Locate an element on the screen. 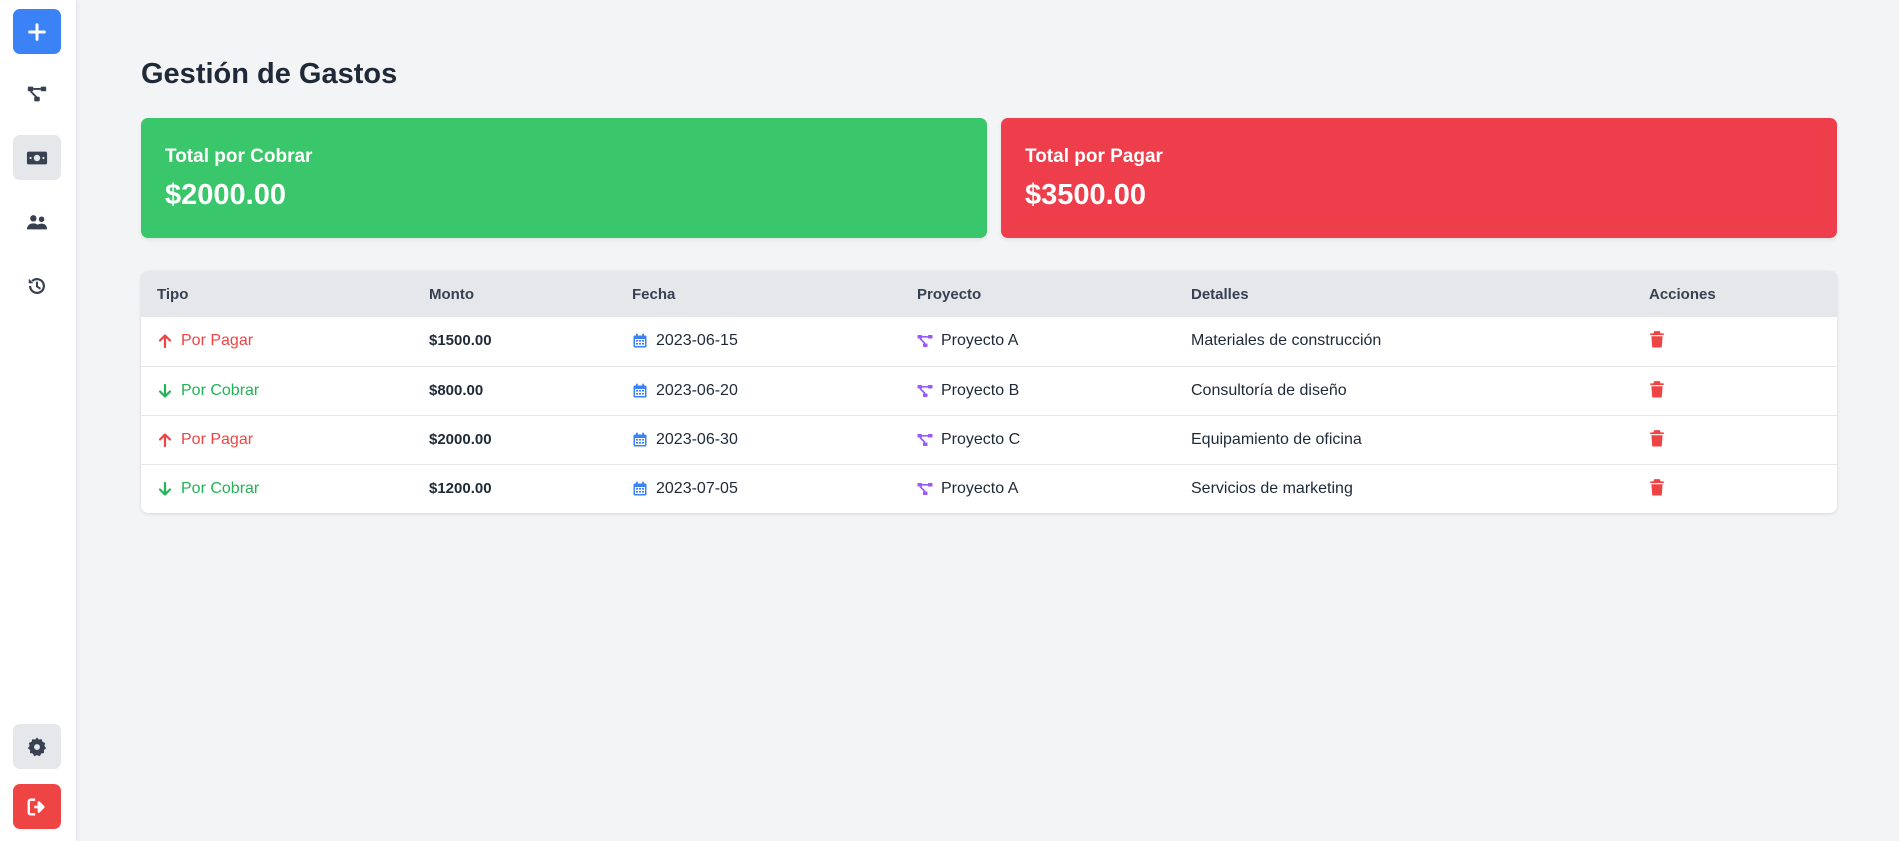 The image size is (1899, 841). fecha-label: 2023-06-15 is located at coordinates (697, 340).